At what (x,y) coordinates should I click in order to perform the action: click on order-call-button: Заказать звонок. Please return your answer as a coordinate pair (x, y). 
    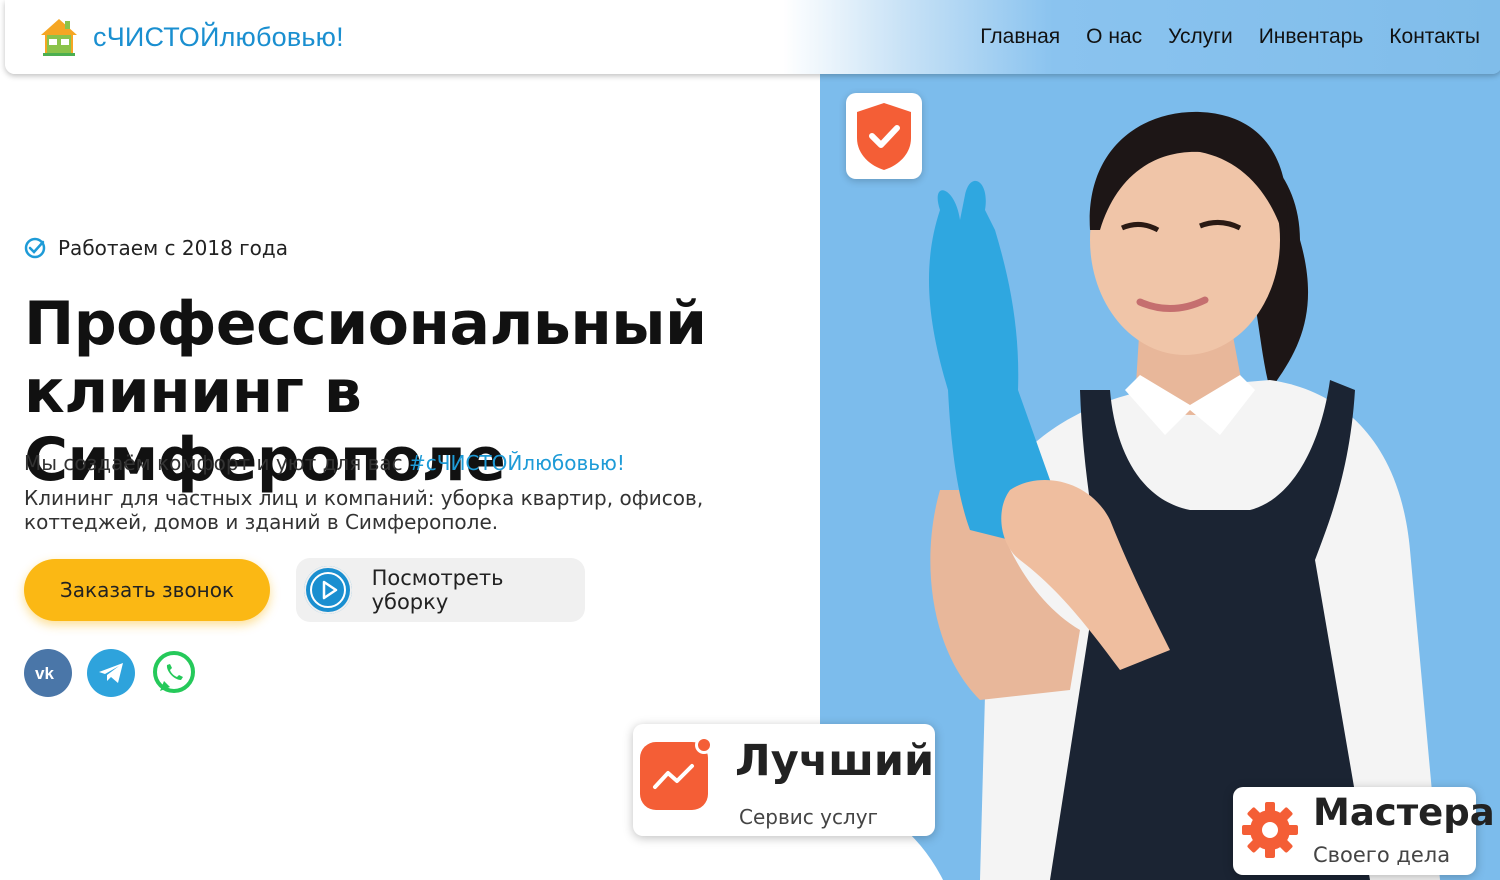
    Looking at the image, I should click on (147, 590).